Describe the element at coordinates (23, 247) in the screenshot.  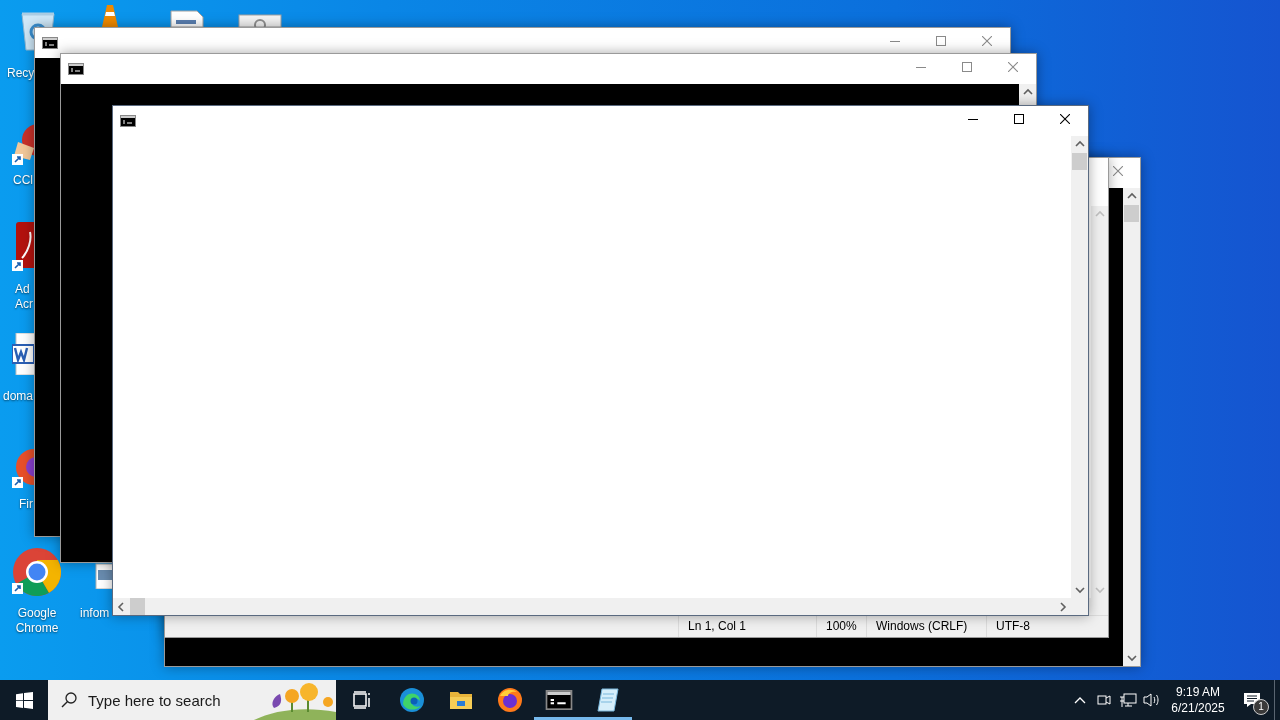
I see `pdf-icon` at that location.